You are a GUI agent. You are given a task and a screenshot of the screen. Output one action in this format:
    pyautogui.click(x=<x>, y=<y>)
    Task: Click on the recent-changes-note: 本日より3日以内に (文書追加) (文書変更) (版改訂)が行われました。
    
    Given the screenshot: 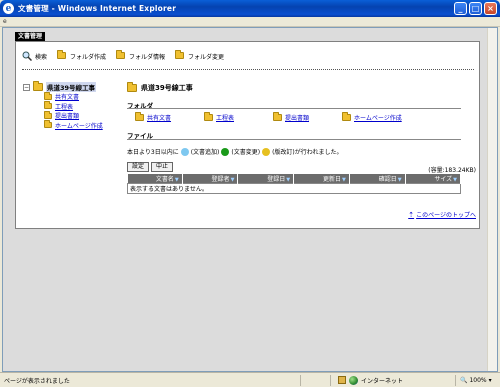 What is the action you would take?
    pyautogui.click(x=234, y=151)
    